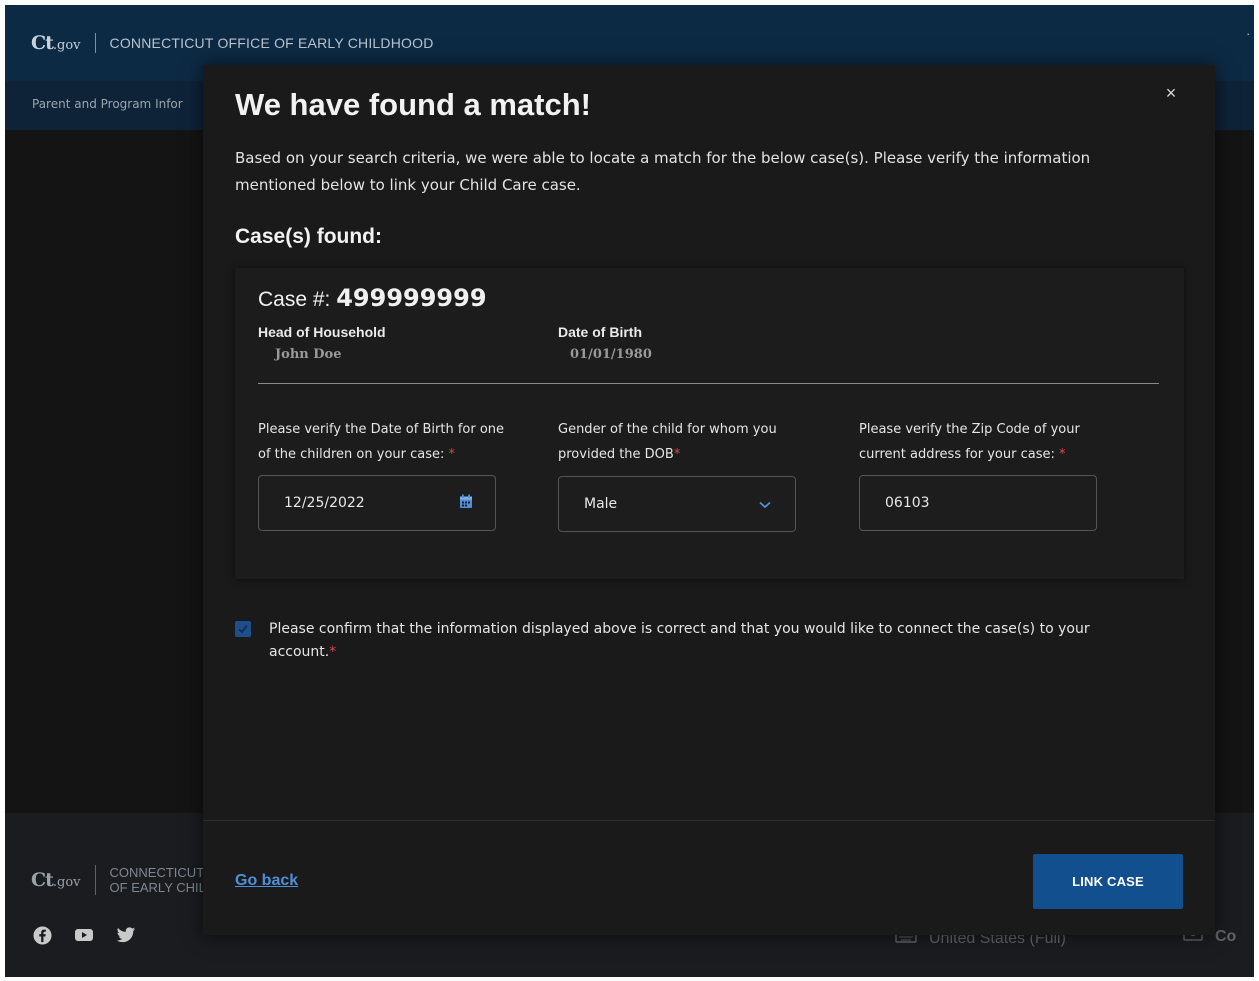 The image size is (1259, 981). What do you see at coordinates (709, 820) in the screenshot?
I see `modal-footer-divider` at bounding box center [709, 820].